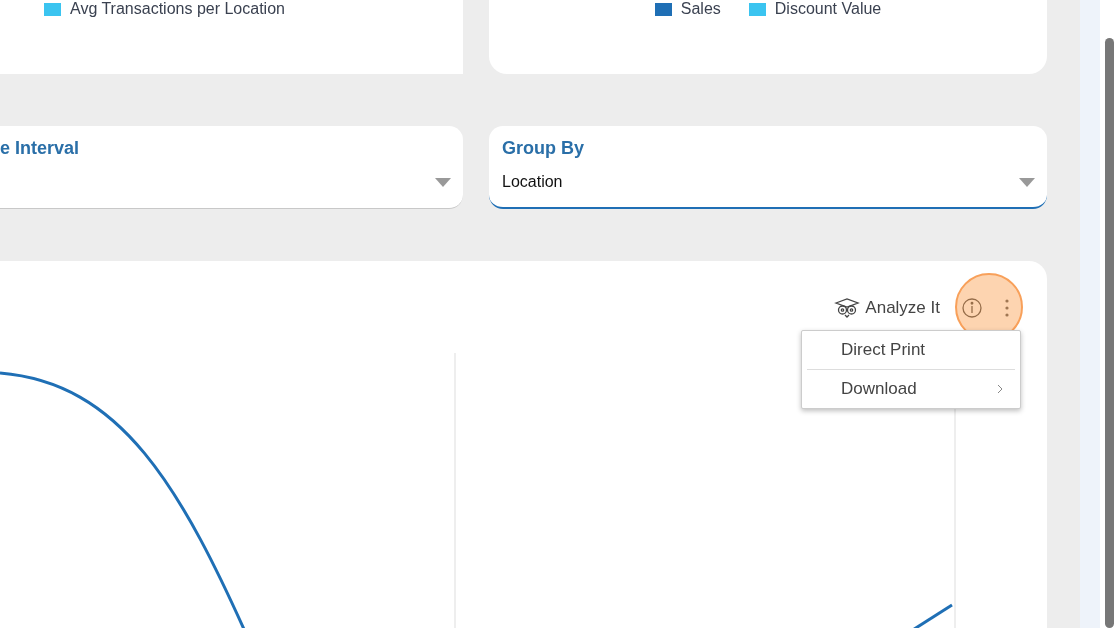 Image resolution: width=1120 pixels, height=628 pixels. What do you see at coordinates (177, 9) in the screenshot?
I see `legend-label: Avg Transactions per Location` at bounding box center [177, 9].